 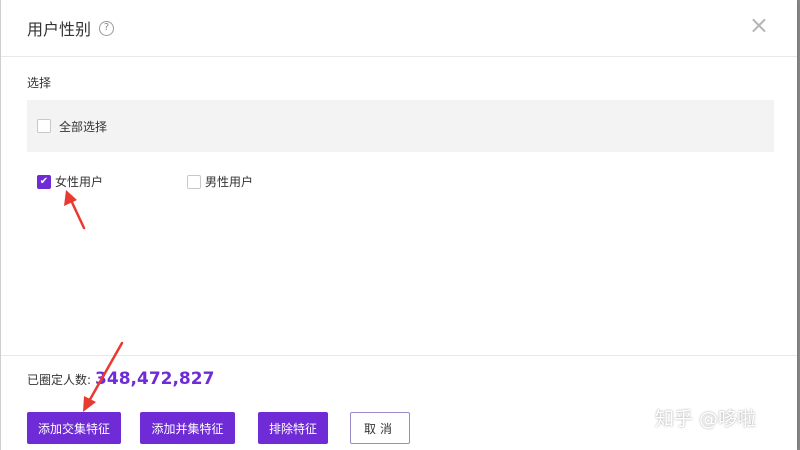 I want to click on dialog-header: 用户性别 ? ×, so click(x=399, y=28).